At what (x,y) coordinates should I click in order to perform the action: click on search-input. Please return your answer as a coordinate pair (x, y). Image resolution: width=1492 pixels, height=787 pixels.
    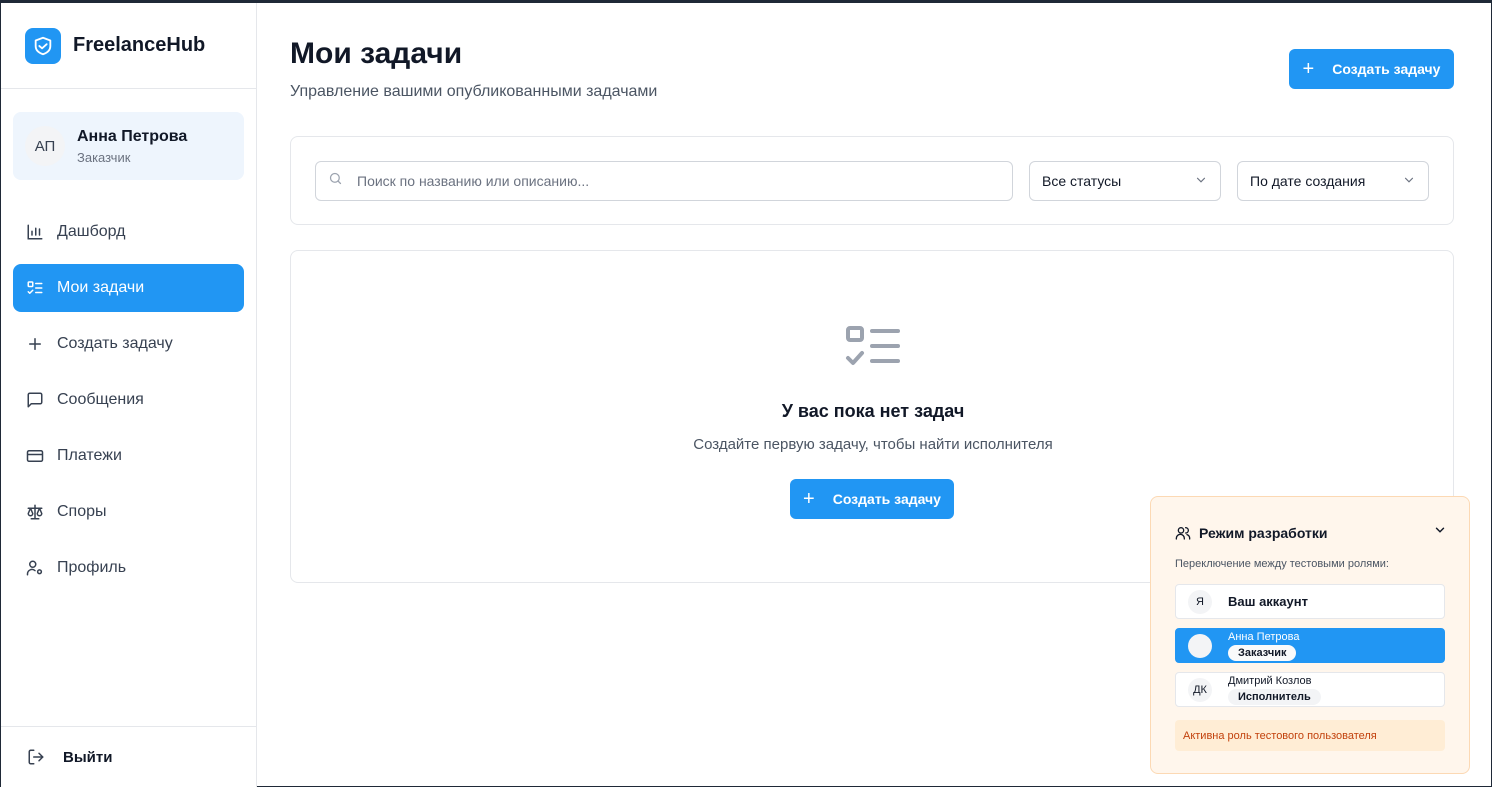
    Looking at the image, I should click on (677, 181).